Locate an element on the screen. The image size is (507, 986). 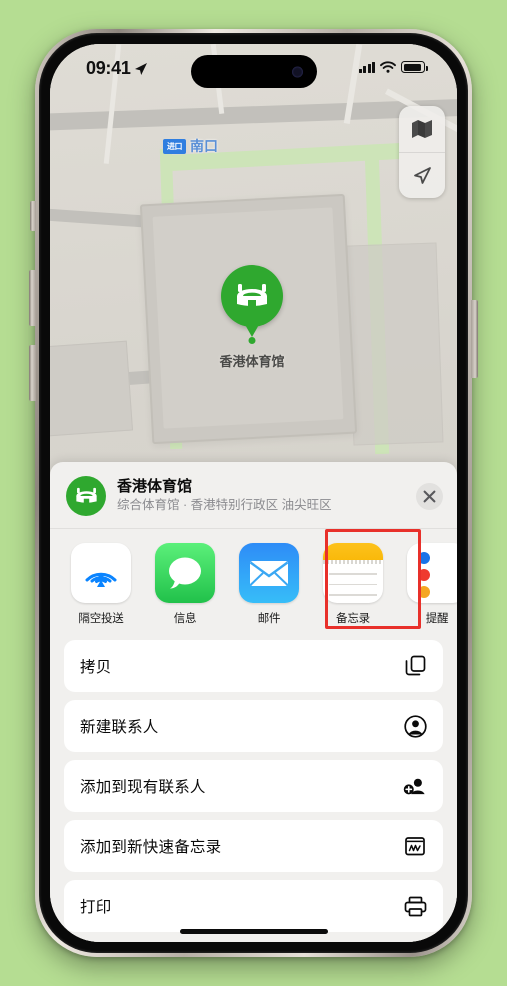
action-row-copy: 拷贝 is located at coordinates (253, 666).